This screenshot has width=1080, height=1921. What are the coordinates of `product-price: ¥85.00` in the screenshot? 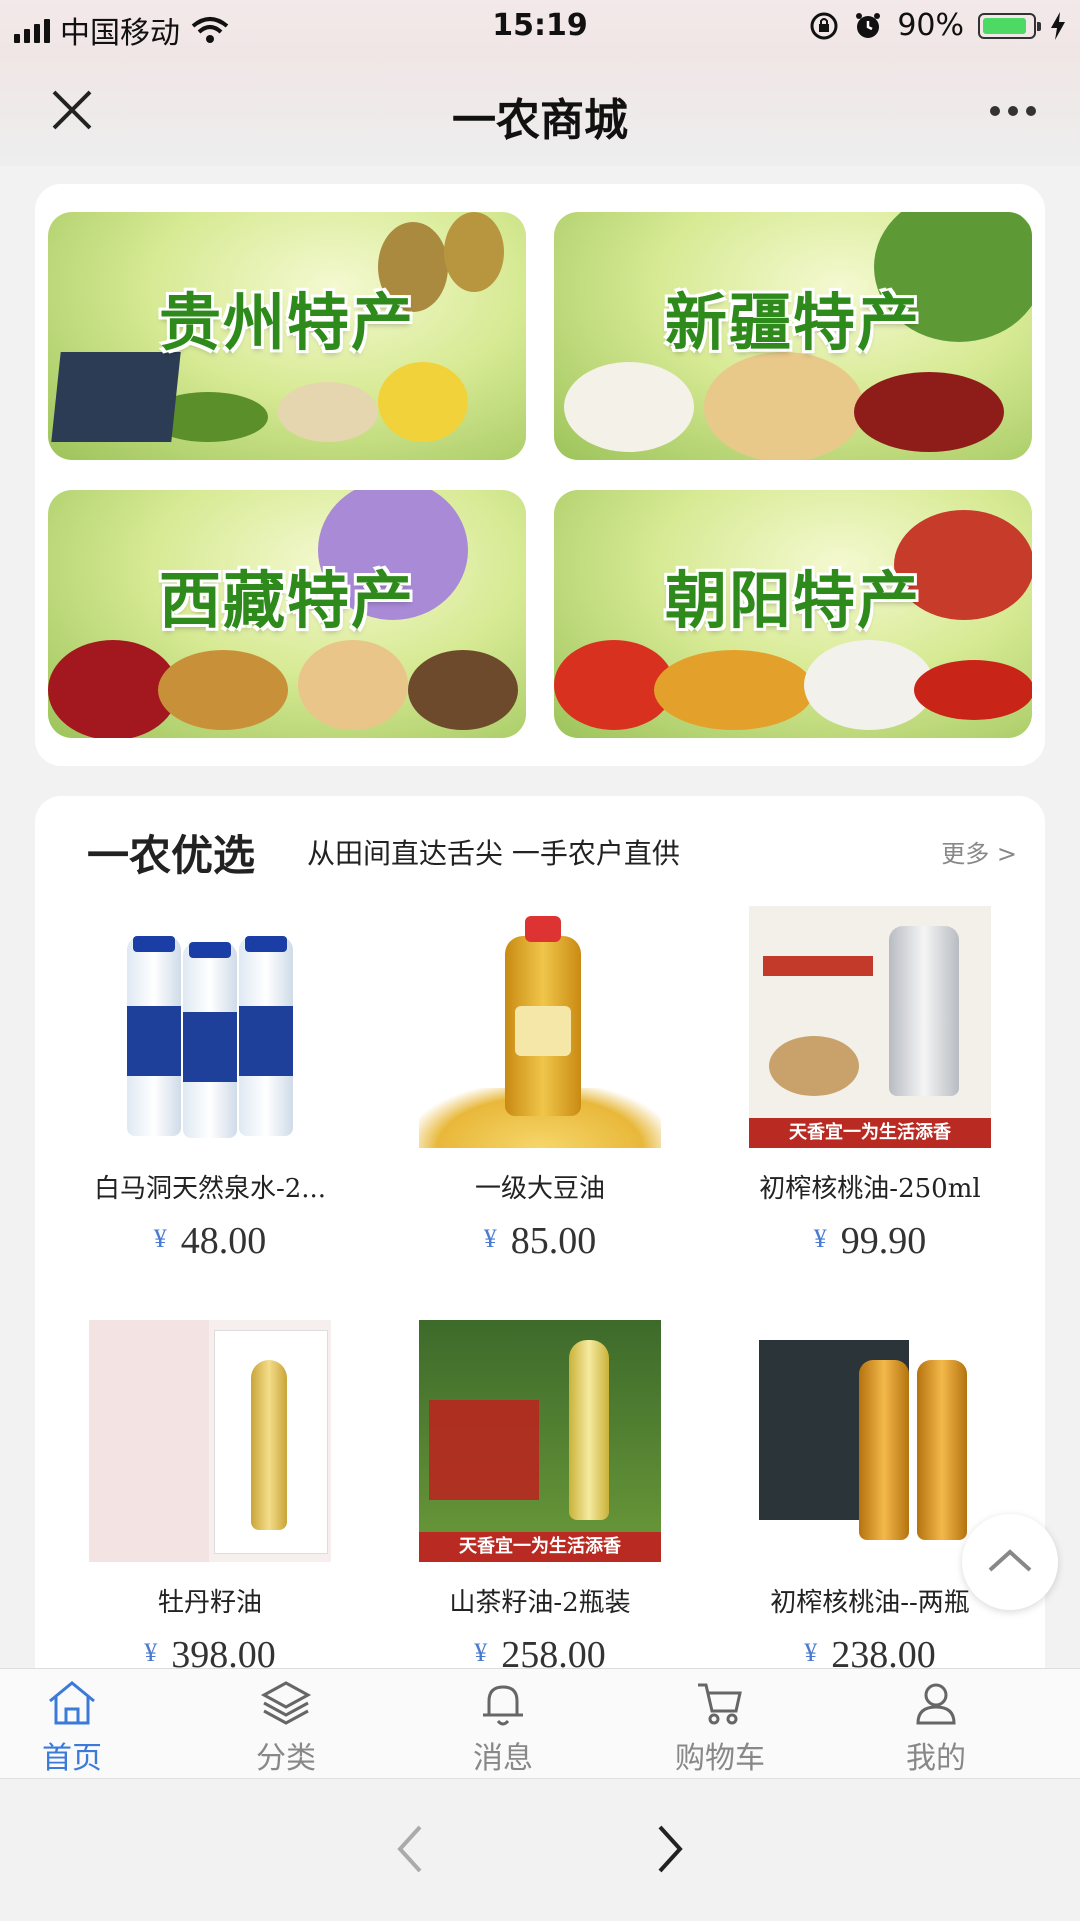 It's located at (540, 1241).